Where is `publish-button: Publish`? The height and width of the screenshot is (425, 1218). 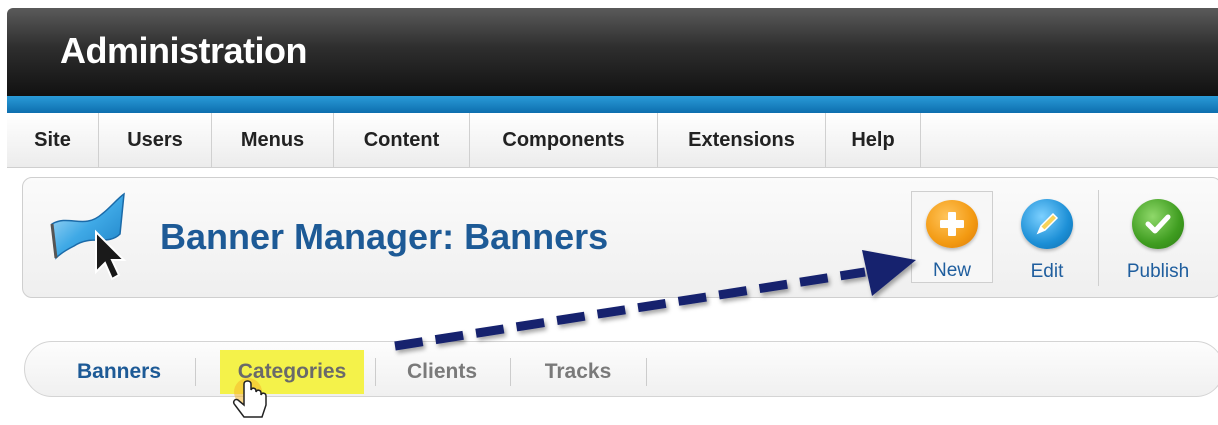
publish-button: Publish is located at coordinates (1158, 237).